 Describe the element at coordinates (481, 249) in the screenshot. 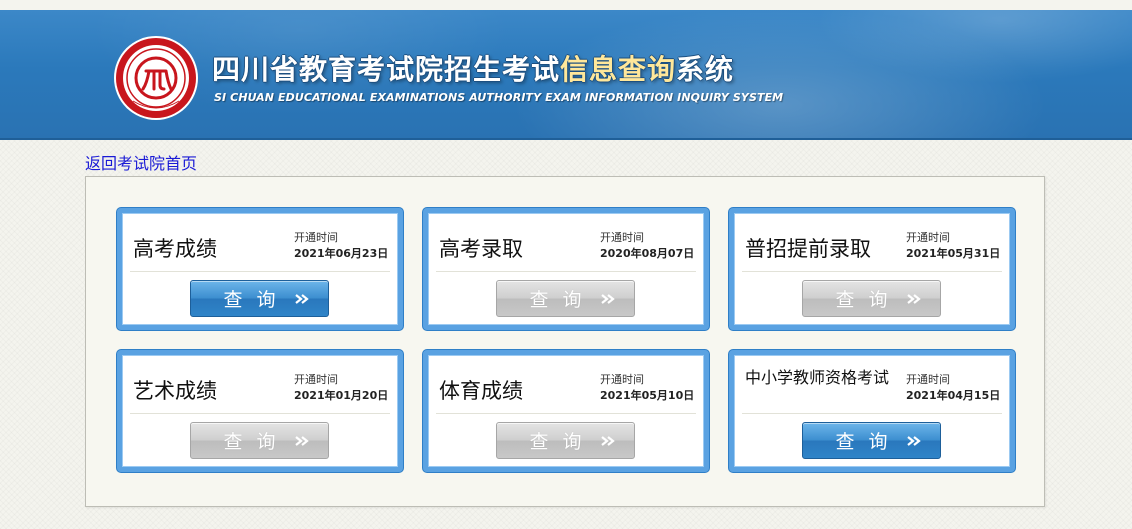

I see `card-title: 高考录取` at that location.